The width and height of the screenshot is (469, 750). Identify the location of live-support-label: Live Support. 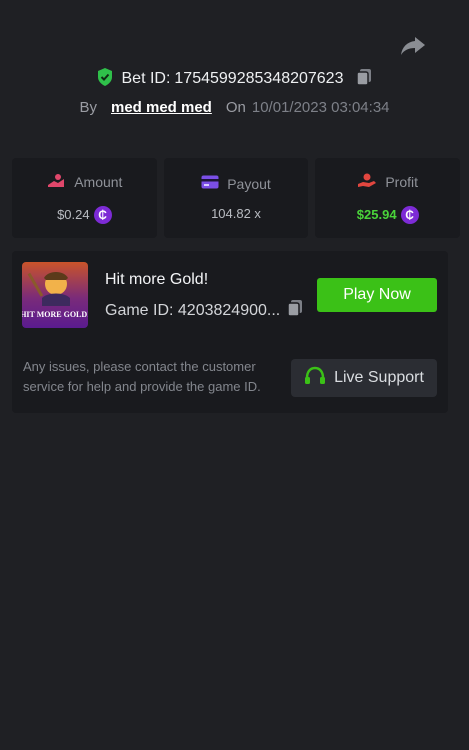
(379, 377).